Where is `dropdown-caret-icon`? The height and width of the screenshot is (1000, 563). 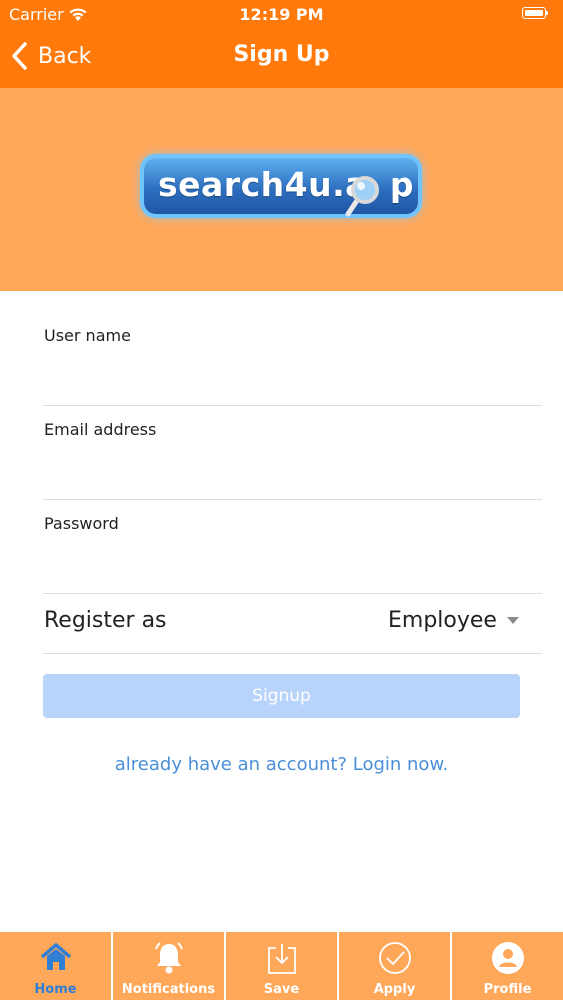
dropdown-caret-icon is located at coordinates (512, 620).